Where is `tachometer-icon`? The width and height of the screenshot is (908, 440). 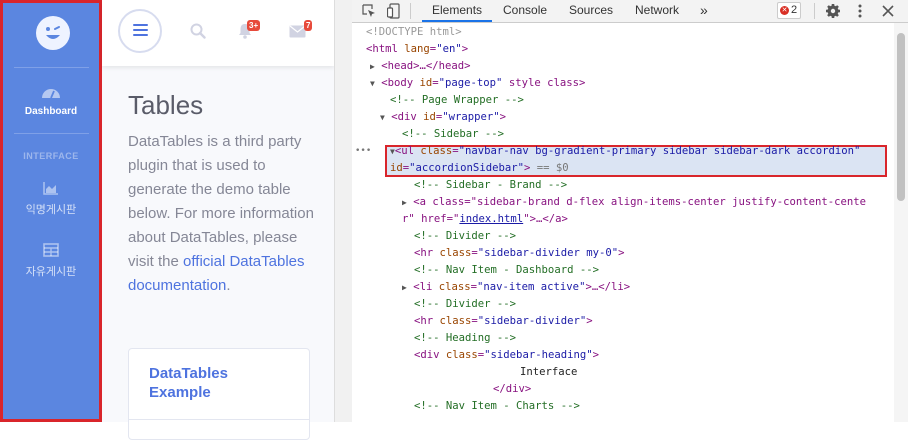
tachometer-icon is located at coordinates (51, 94).